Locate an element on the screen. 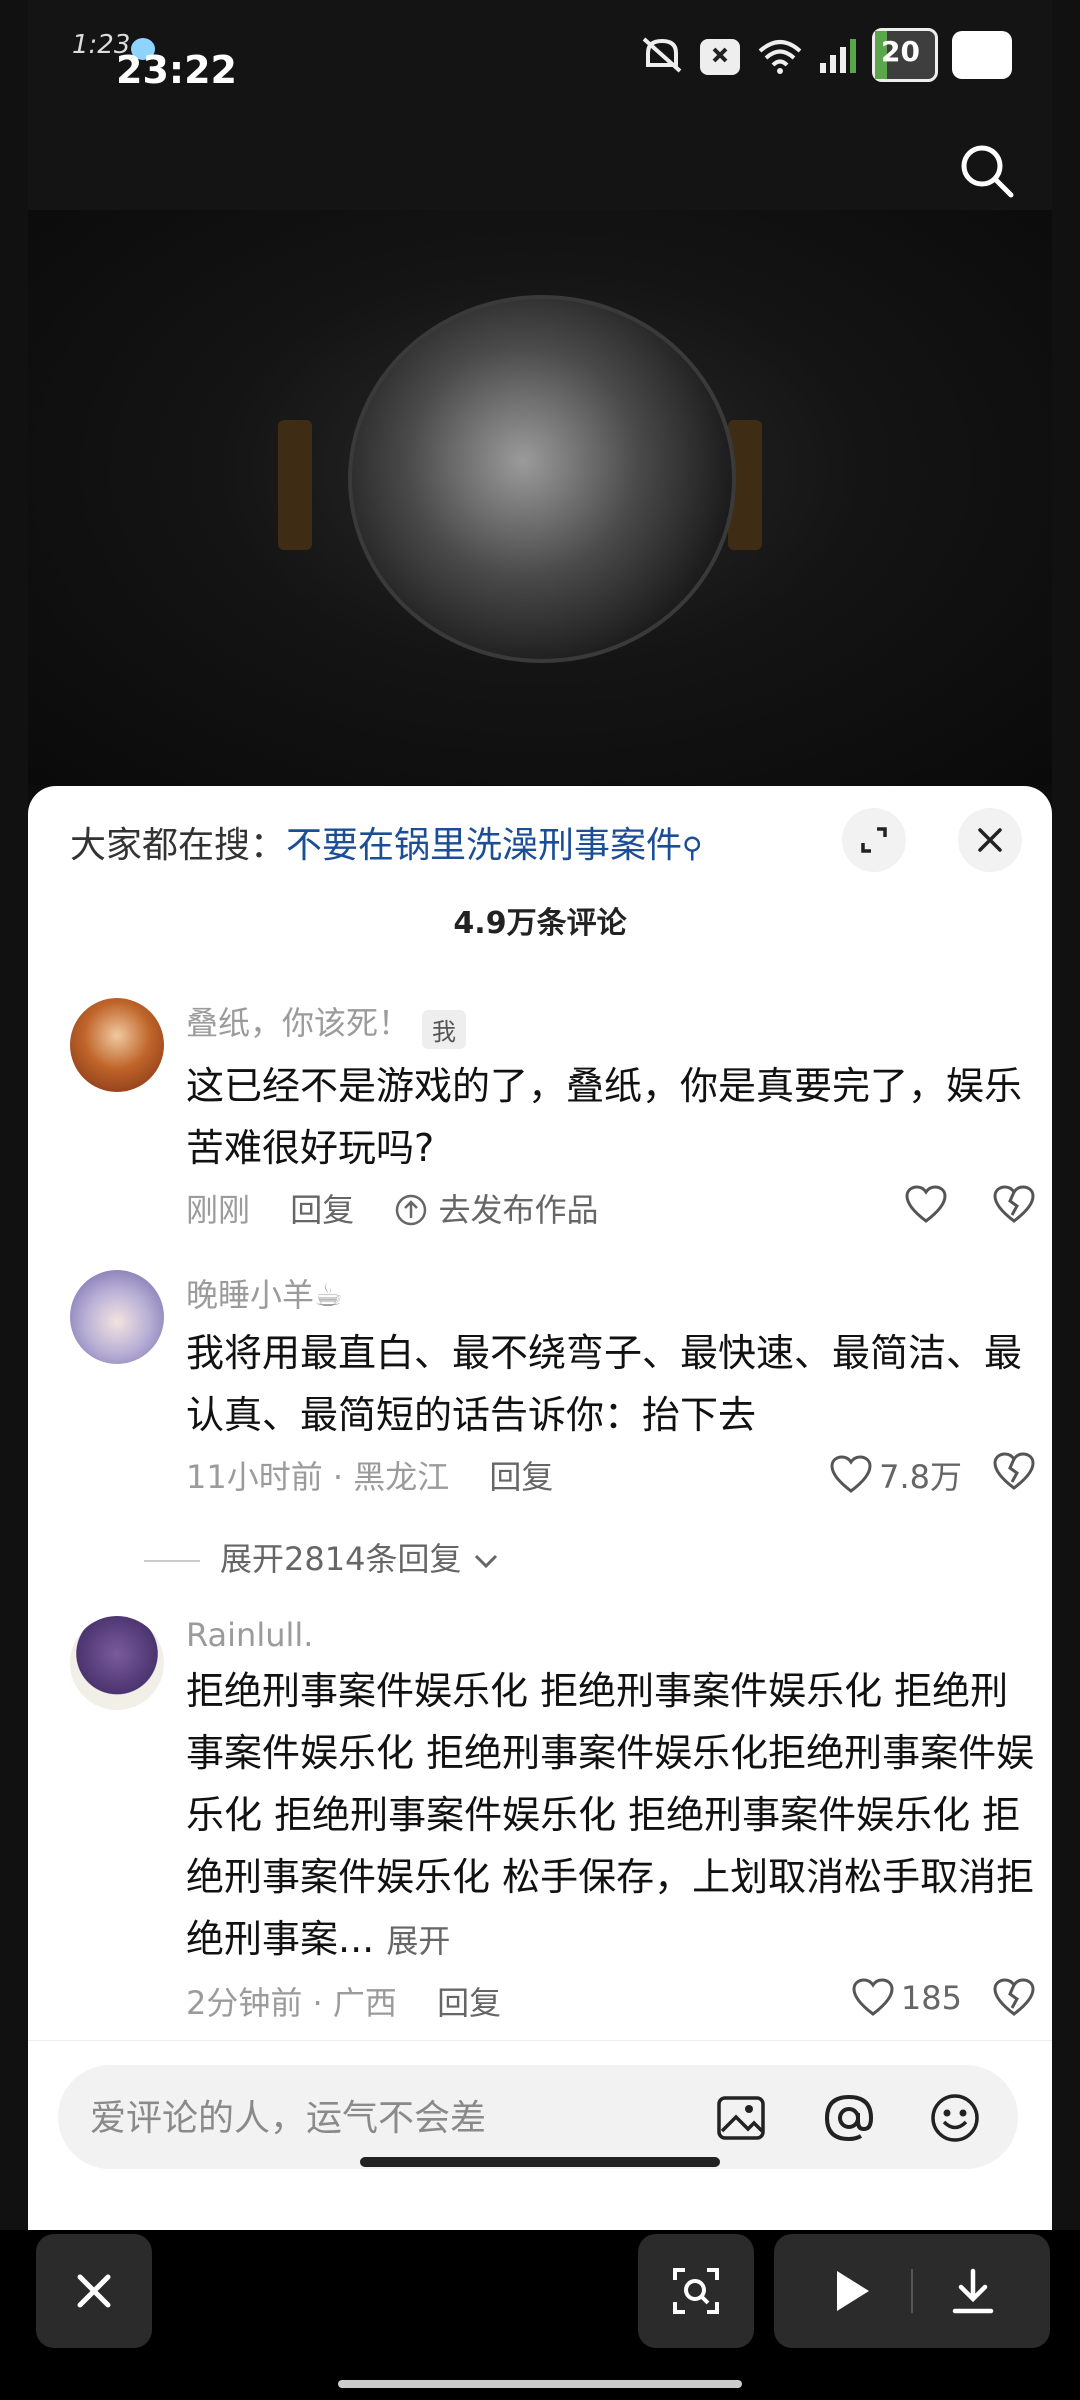 The image size is (1080, 2400). hot-search-keyword: 不要在锅里洗澡刑事案件 is located at coordinates (484, 845).